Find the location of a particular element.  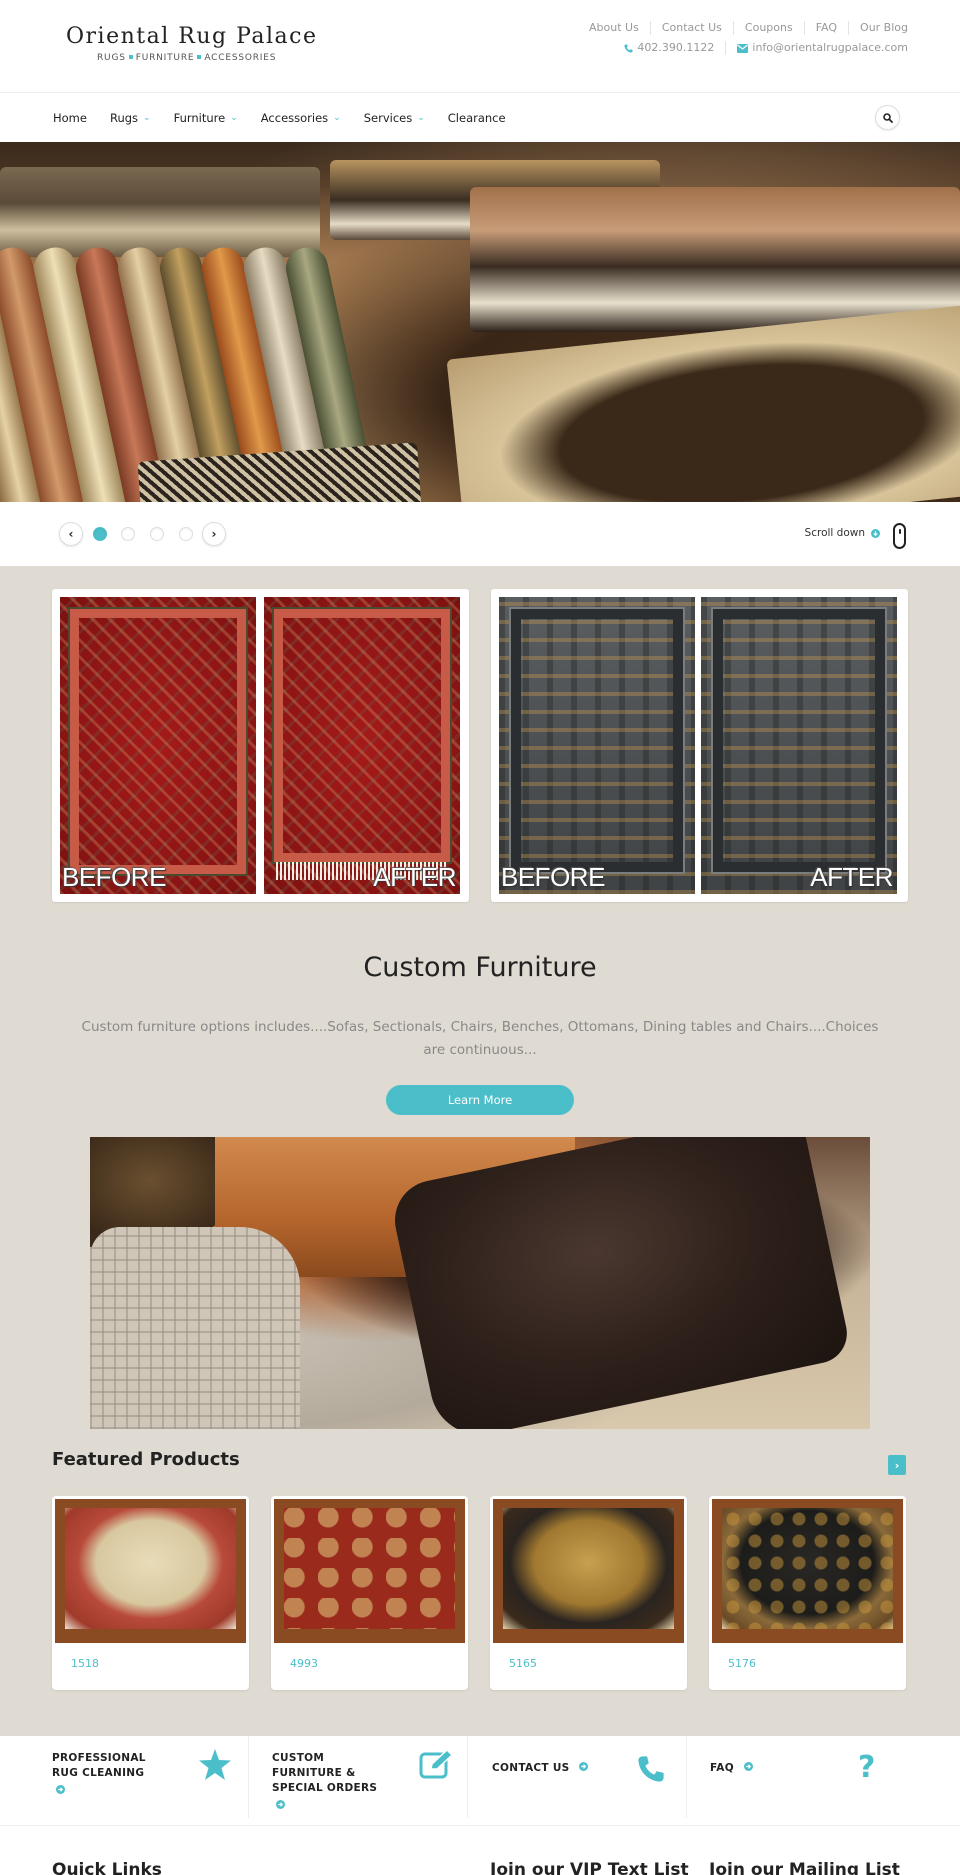

nav-clearance-label: Clearance is located at coordinates (476, 118).